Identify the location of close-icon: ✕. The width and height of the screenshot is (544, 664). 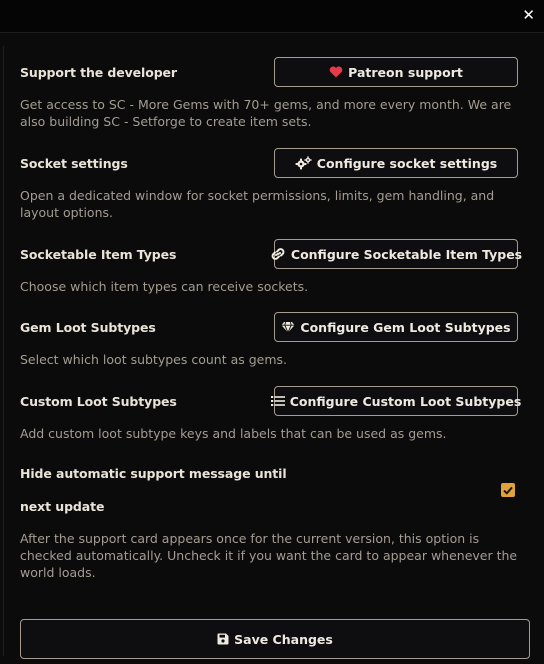
(528, 15).